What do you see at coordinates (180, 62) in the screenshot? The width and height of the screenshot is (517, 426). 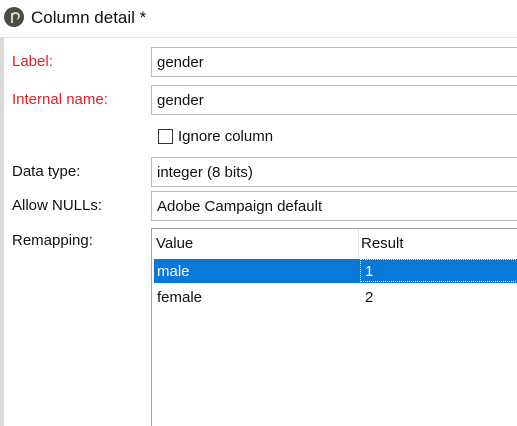 I see `label-input-value: gender` at bounding box center [180, 62].